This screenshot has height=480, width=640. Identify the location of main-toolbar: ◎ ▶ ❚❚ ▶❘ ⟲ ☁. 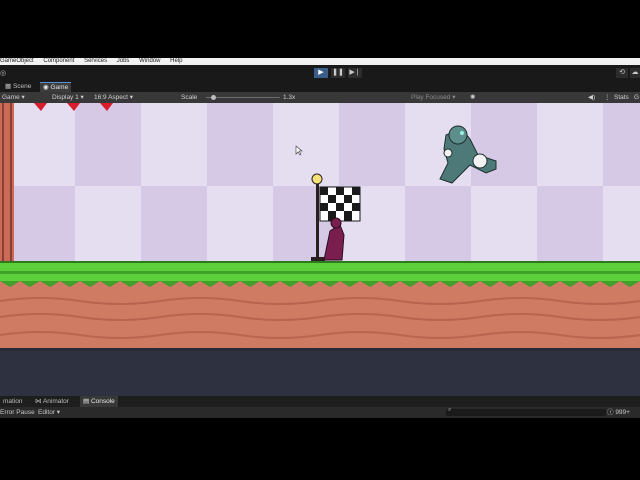
(320, 73).